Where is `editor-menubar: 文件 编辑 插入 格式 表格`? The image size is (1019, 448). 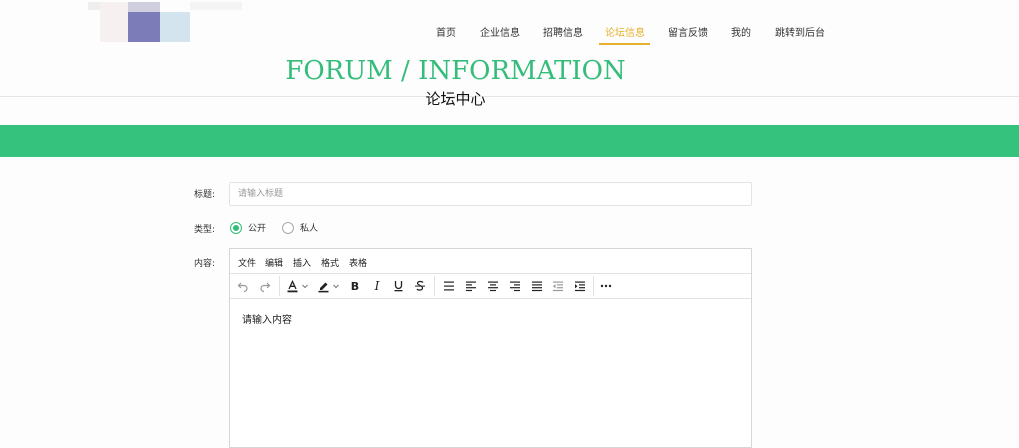
editor-menubar: 文件 编辑 插入 格式 表格 is located at coordinates (490, 261).